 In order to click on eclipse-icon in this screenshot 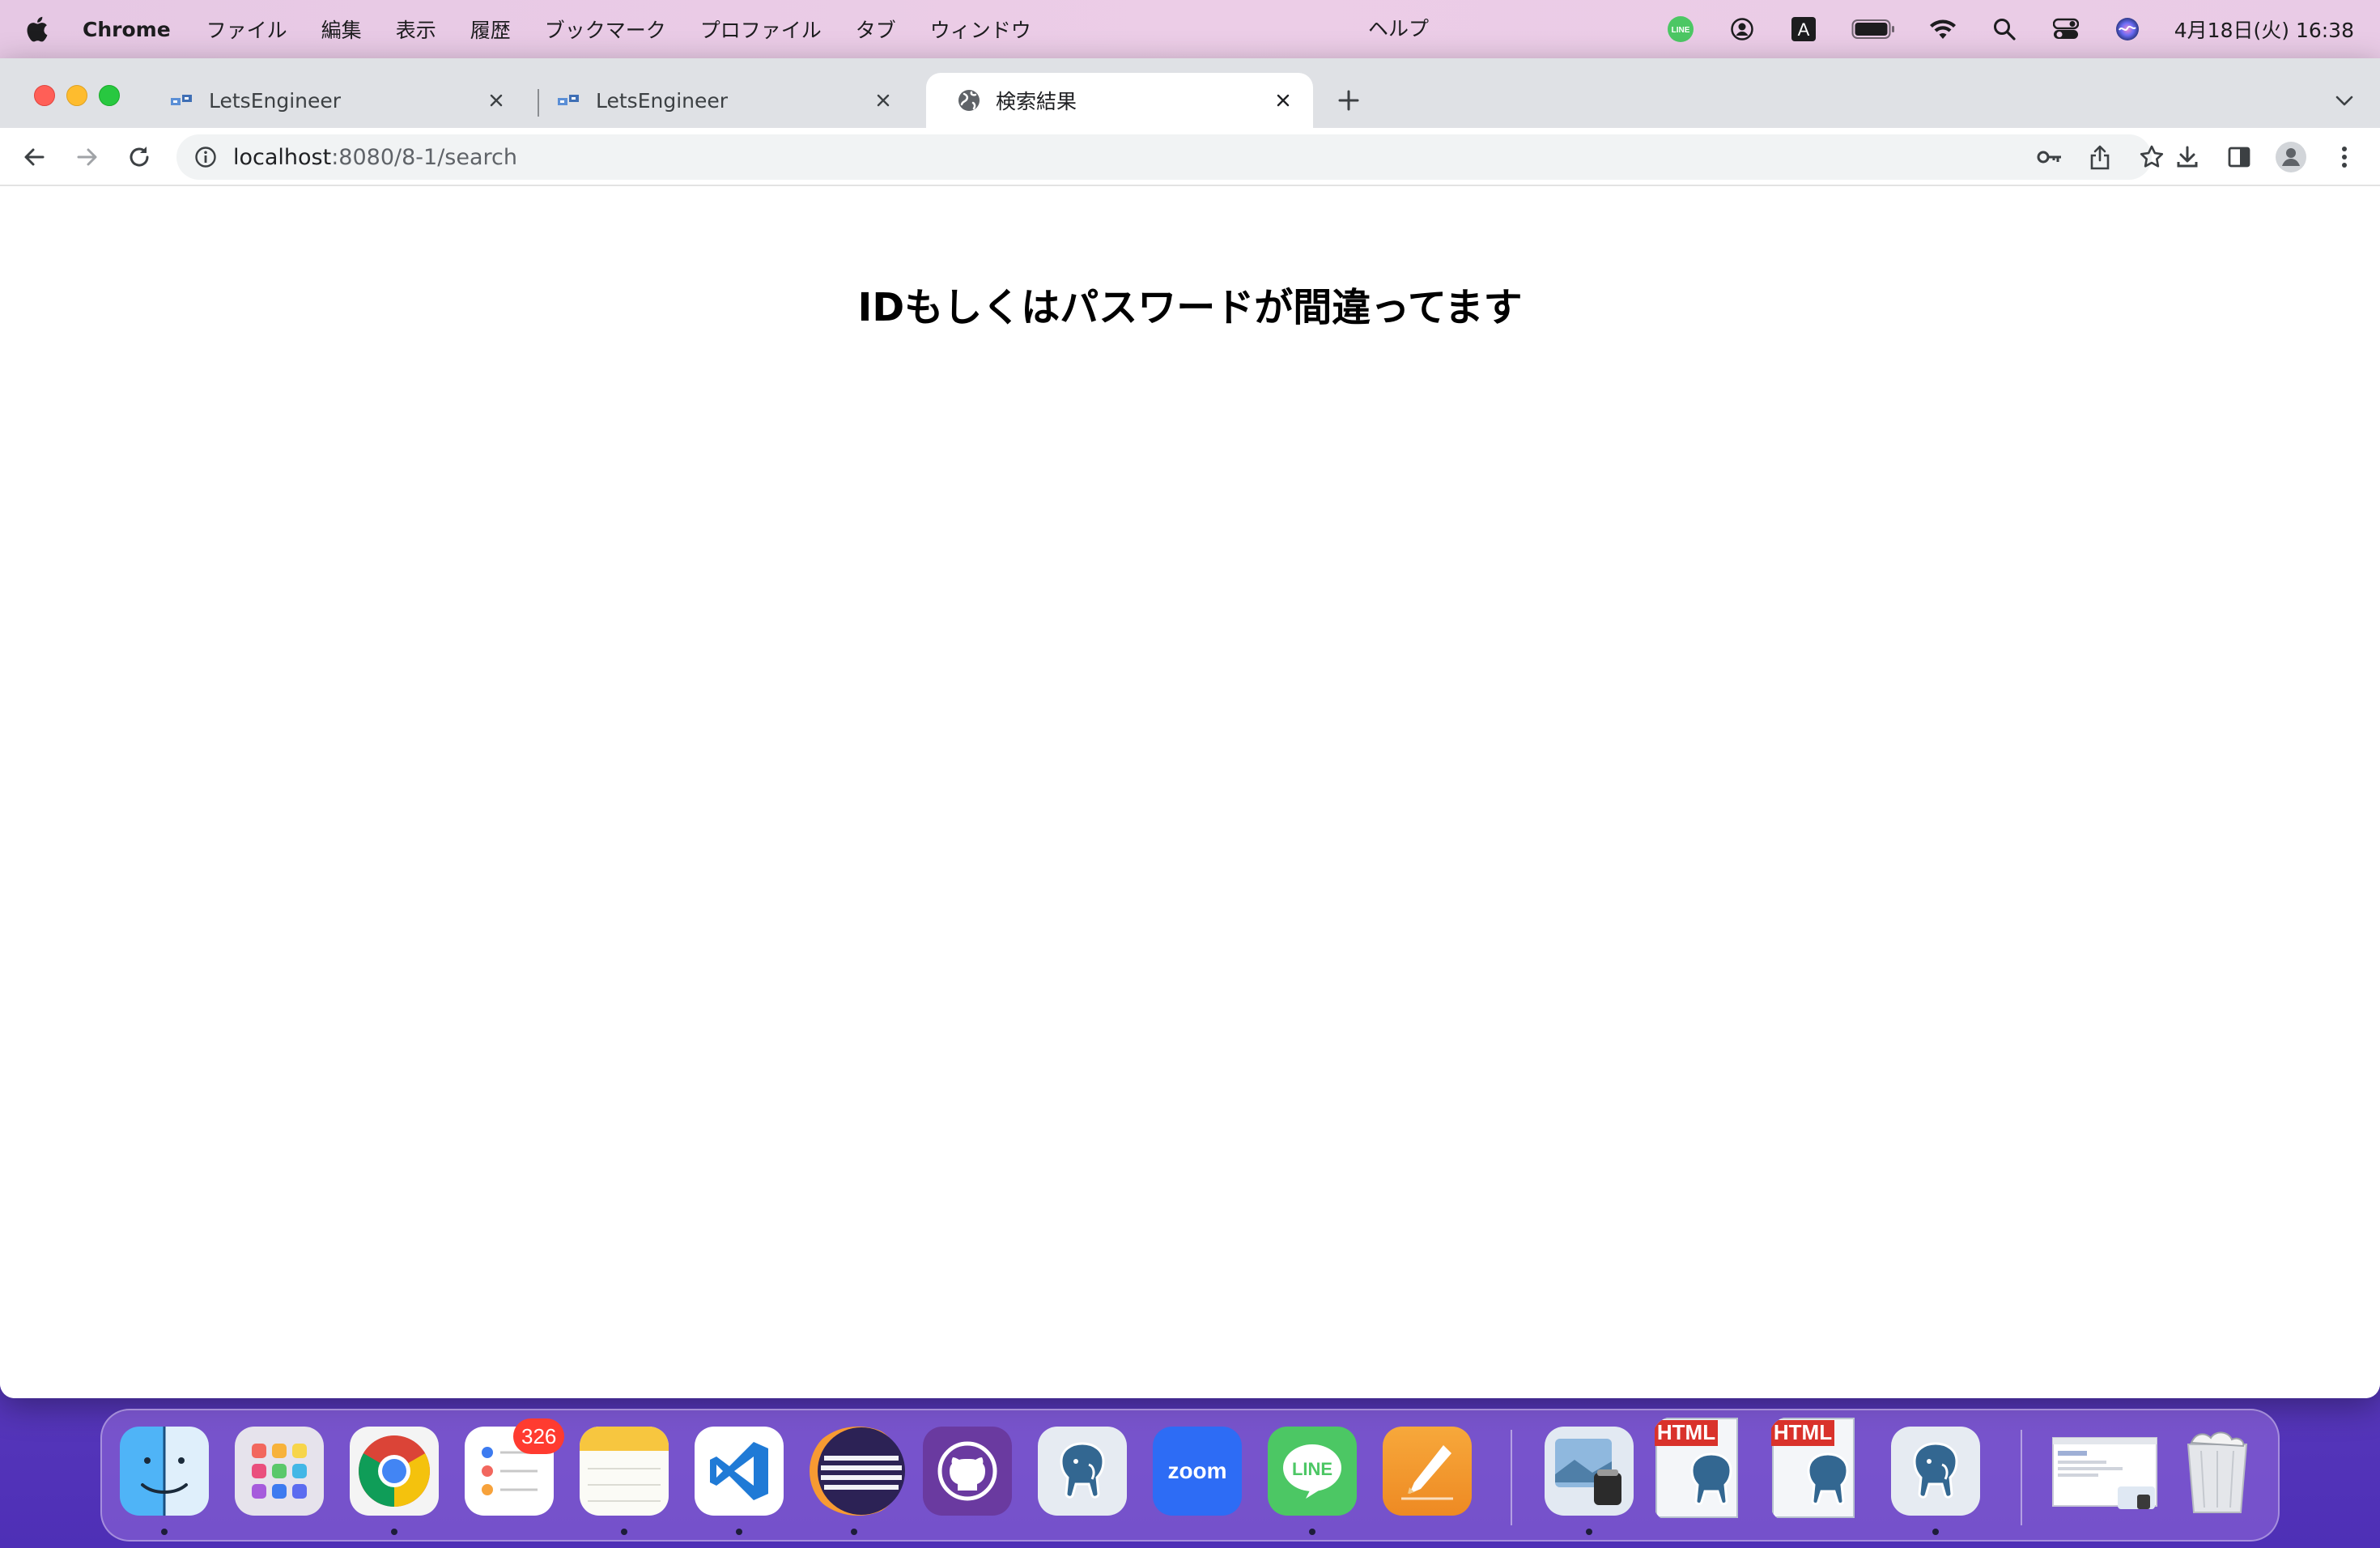, I will do `click(858, 1472)`.